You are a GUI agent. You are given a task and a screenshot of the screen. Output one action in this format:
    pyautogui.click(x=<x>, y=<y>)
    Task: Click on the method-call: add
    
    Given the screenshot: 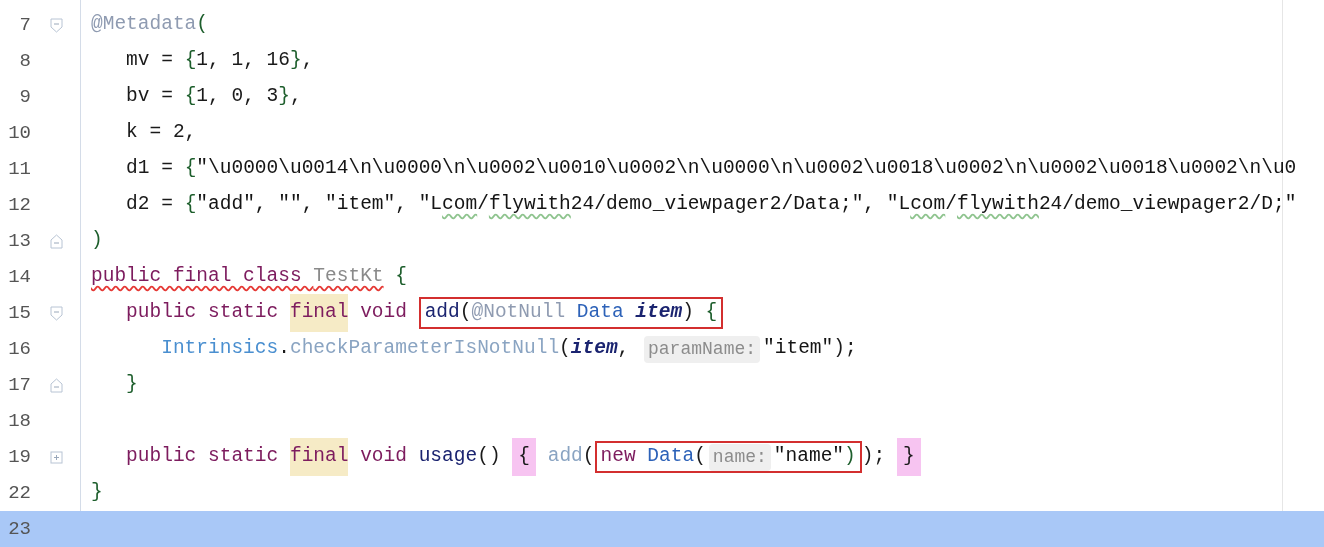 What is the action you would take?
    pyautogui.click(x=564, y=457)
    